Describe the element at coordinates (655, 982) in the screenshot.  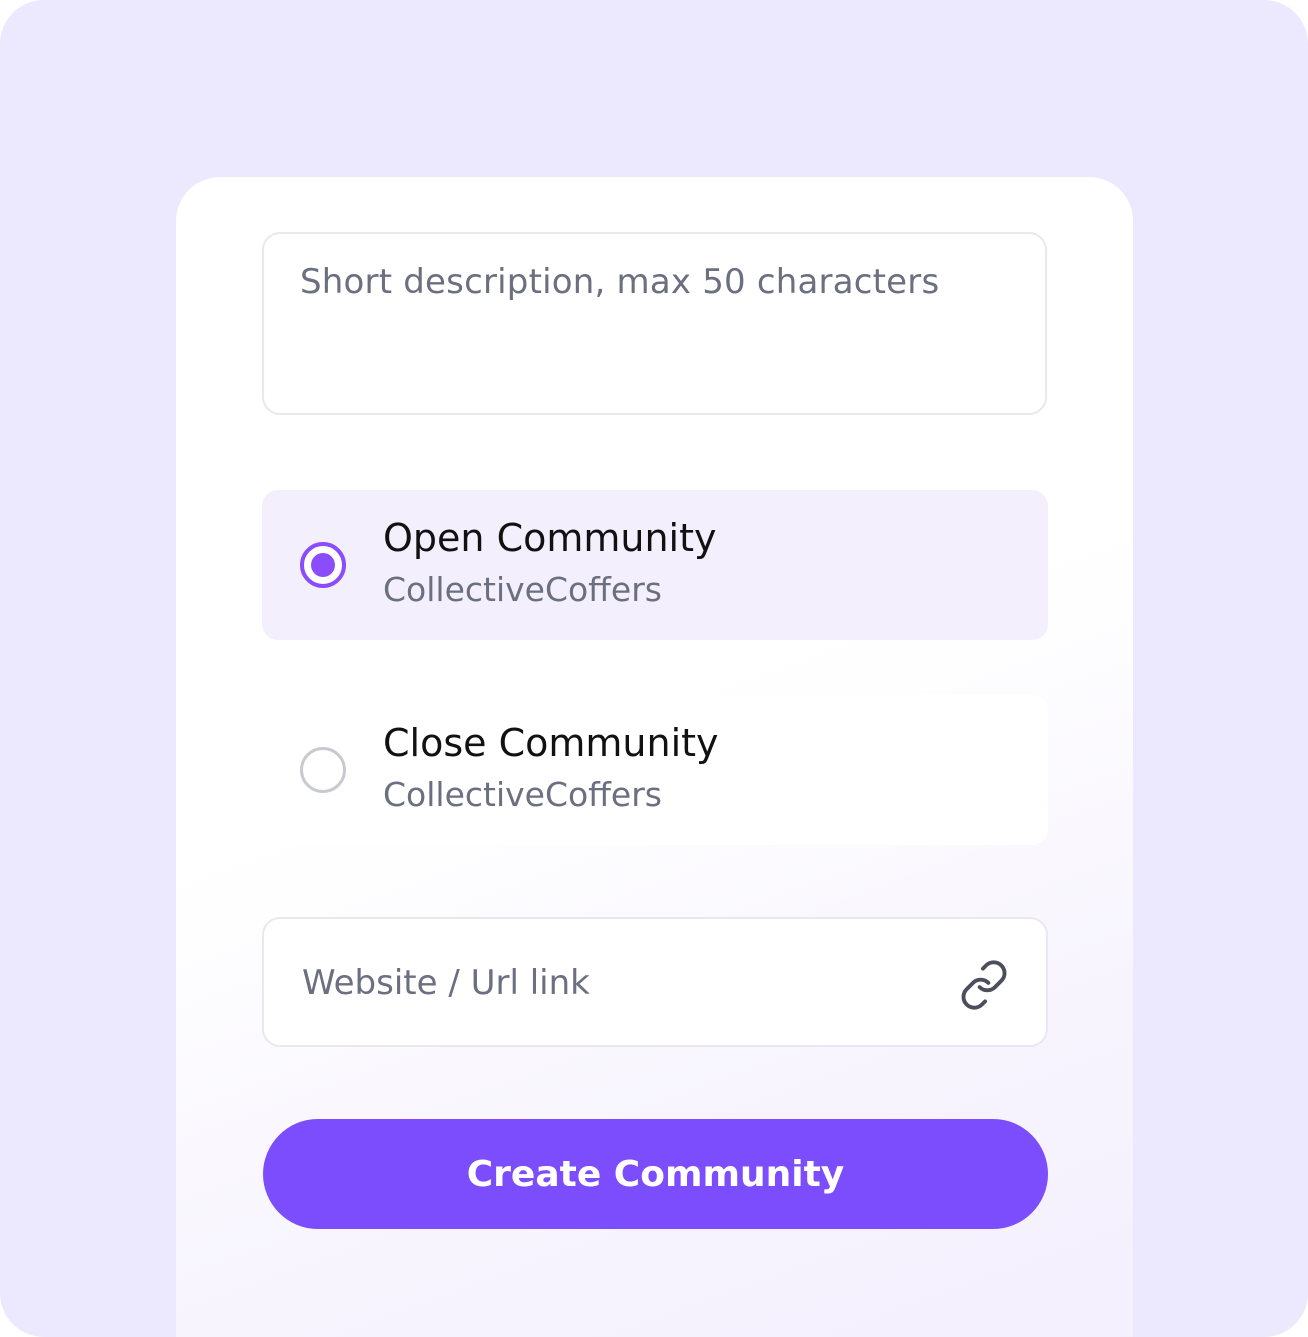
I see `website-url-input: Website / Url link` at that location.